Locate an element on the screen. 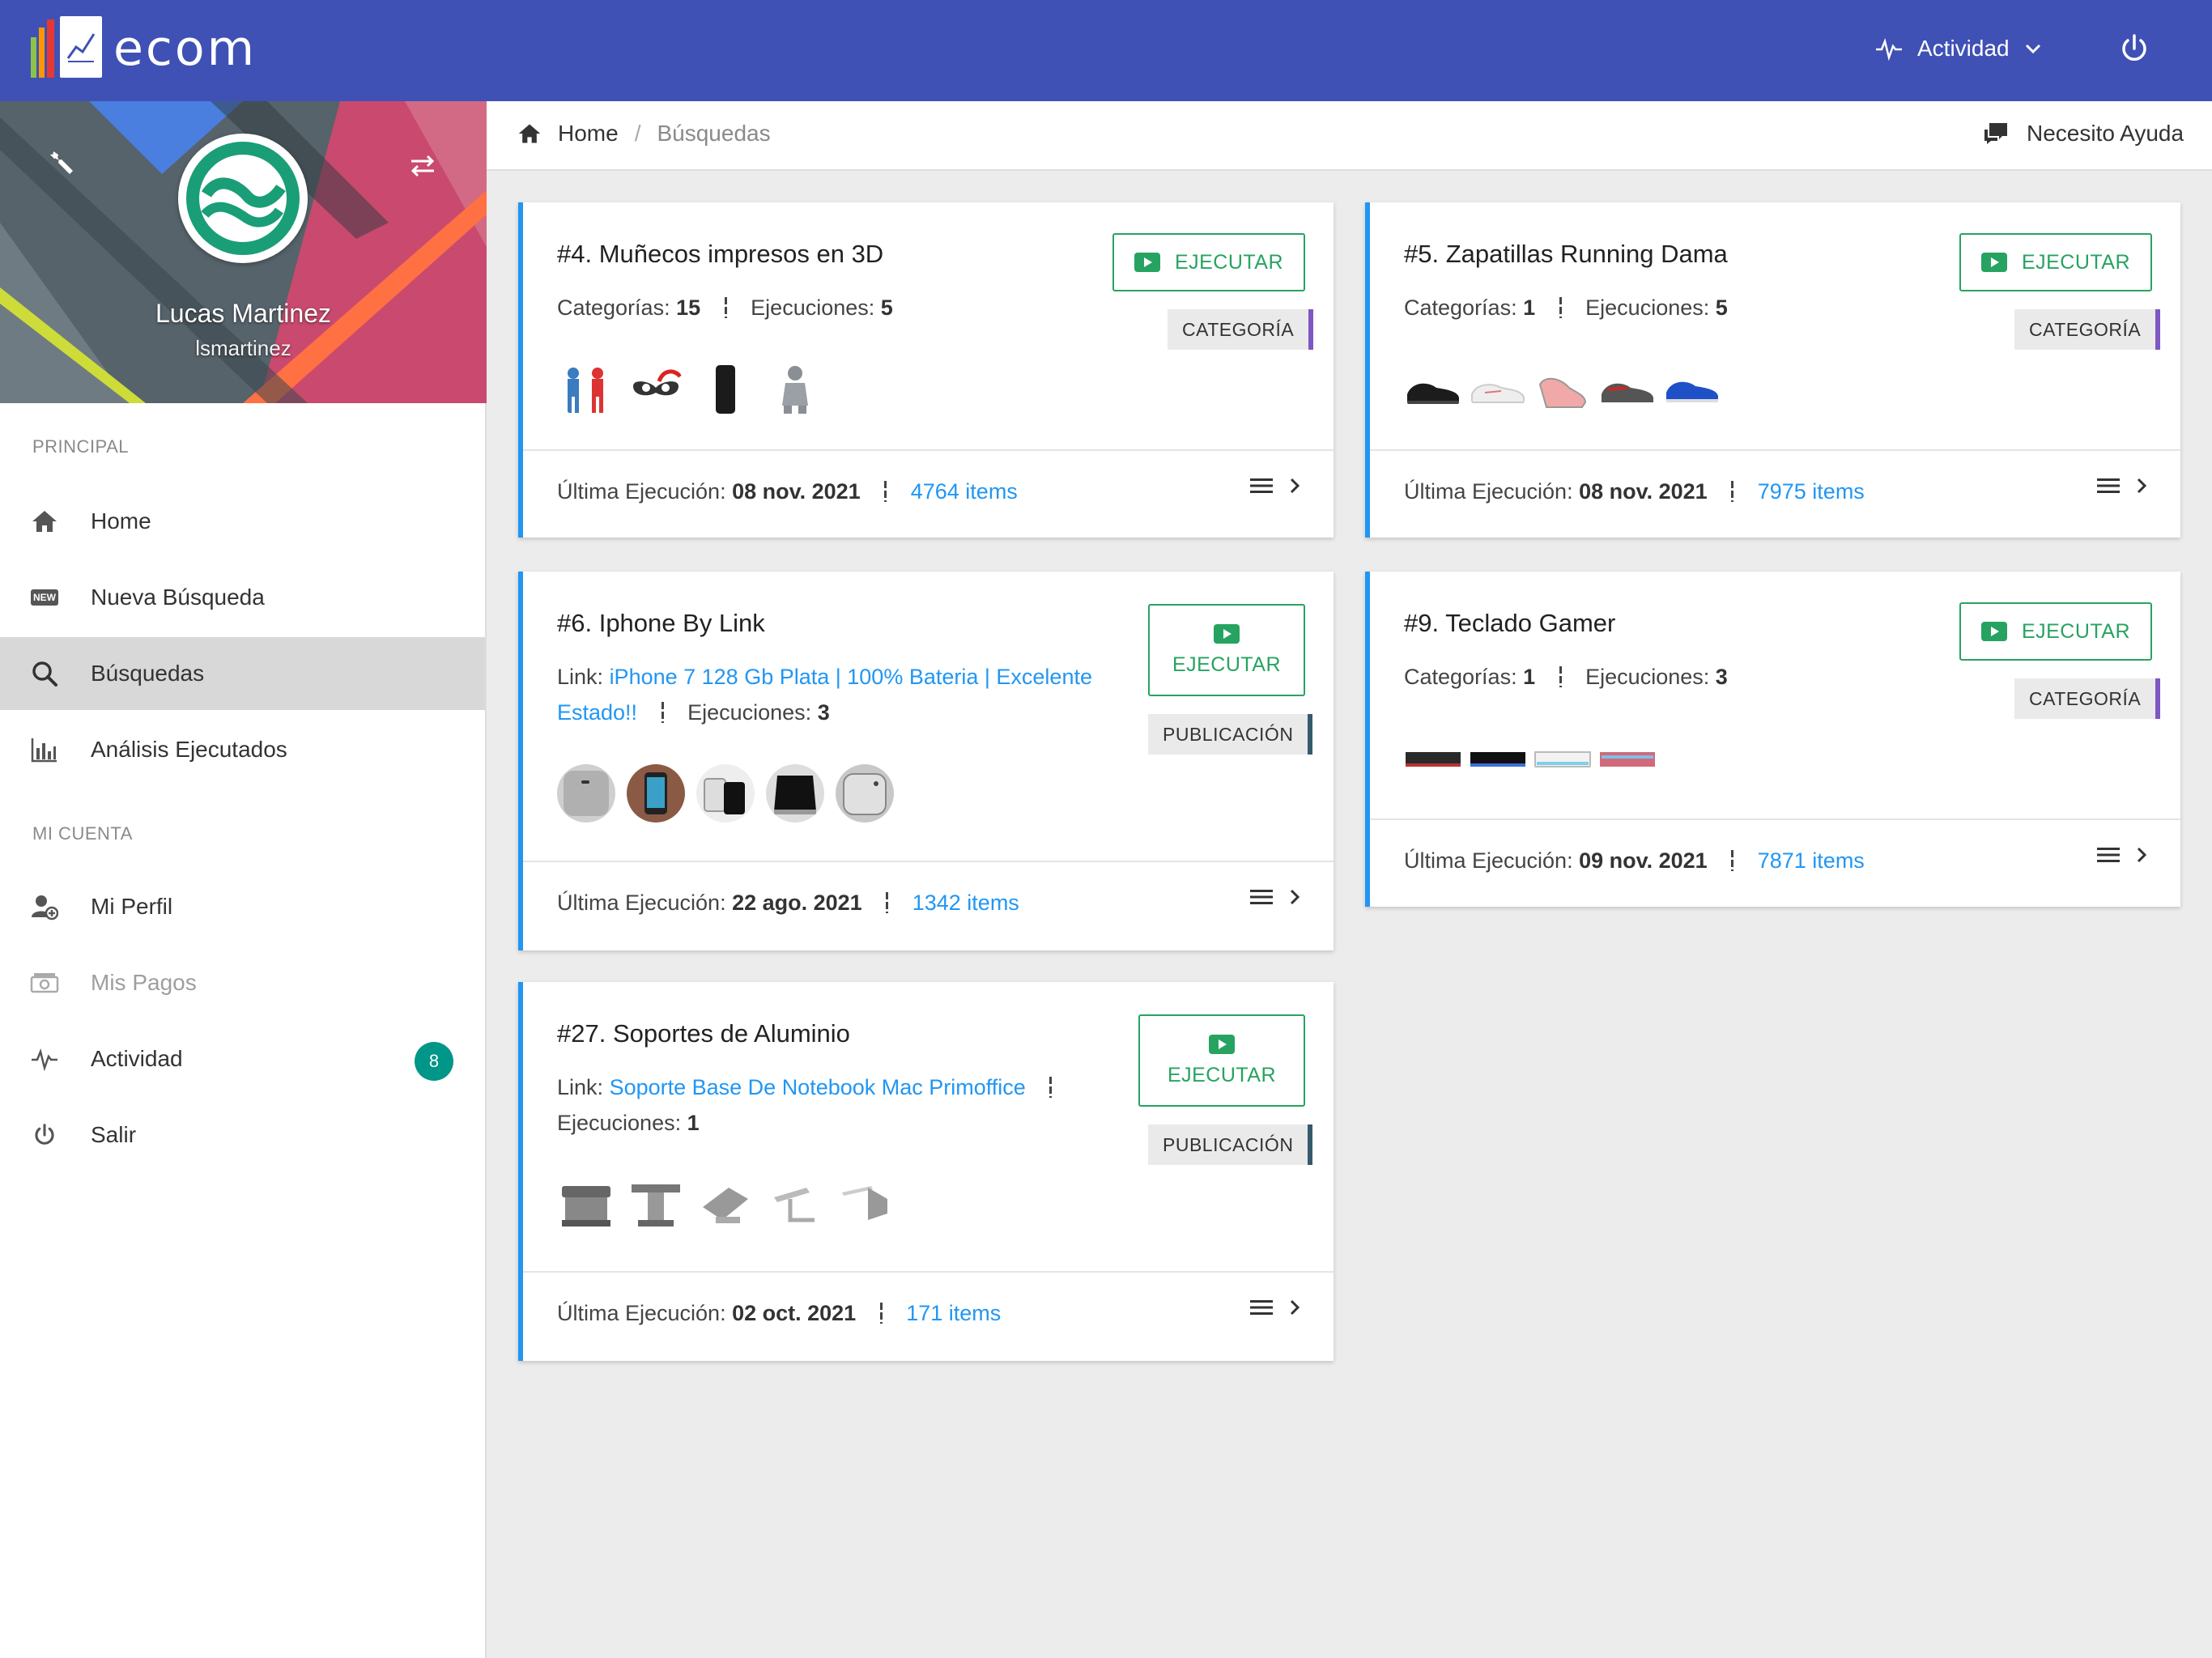  sidebar-item-label: Nueva Búsqueda is located at coordinates (178, 597).